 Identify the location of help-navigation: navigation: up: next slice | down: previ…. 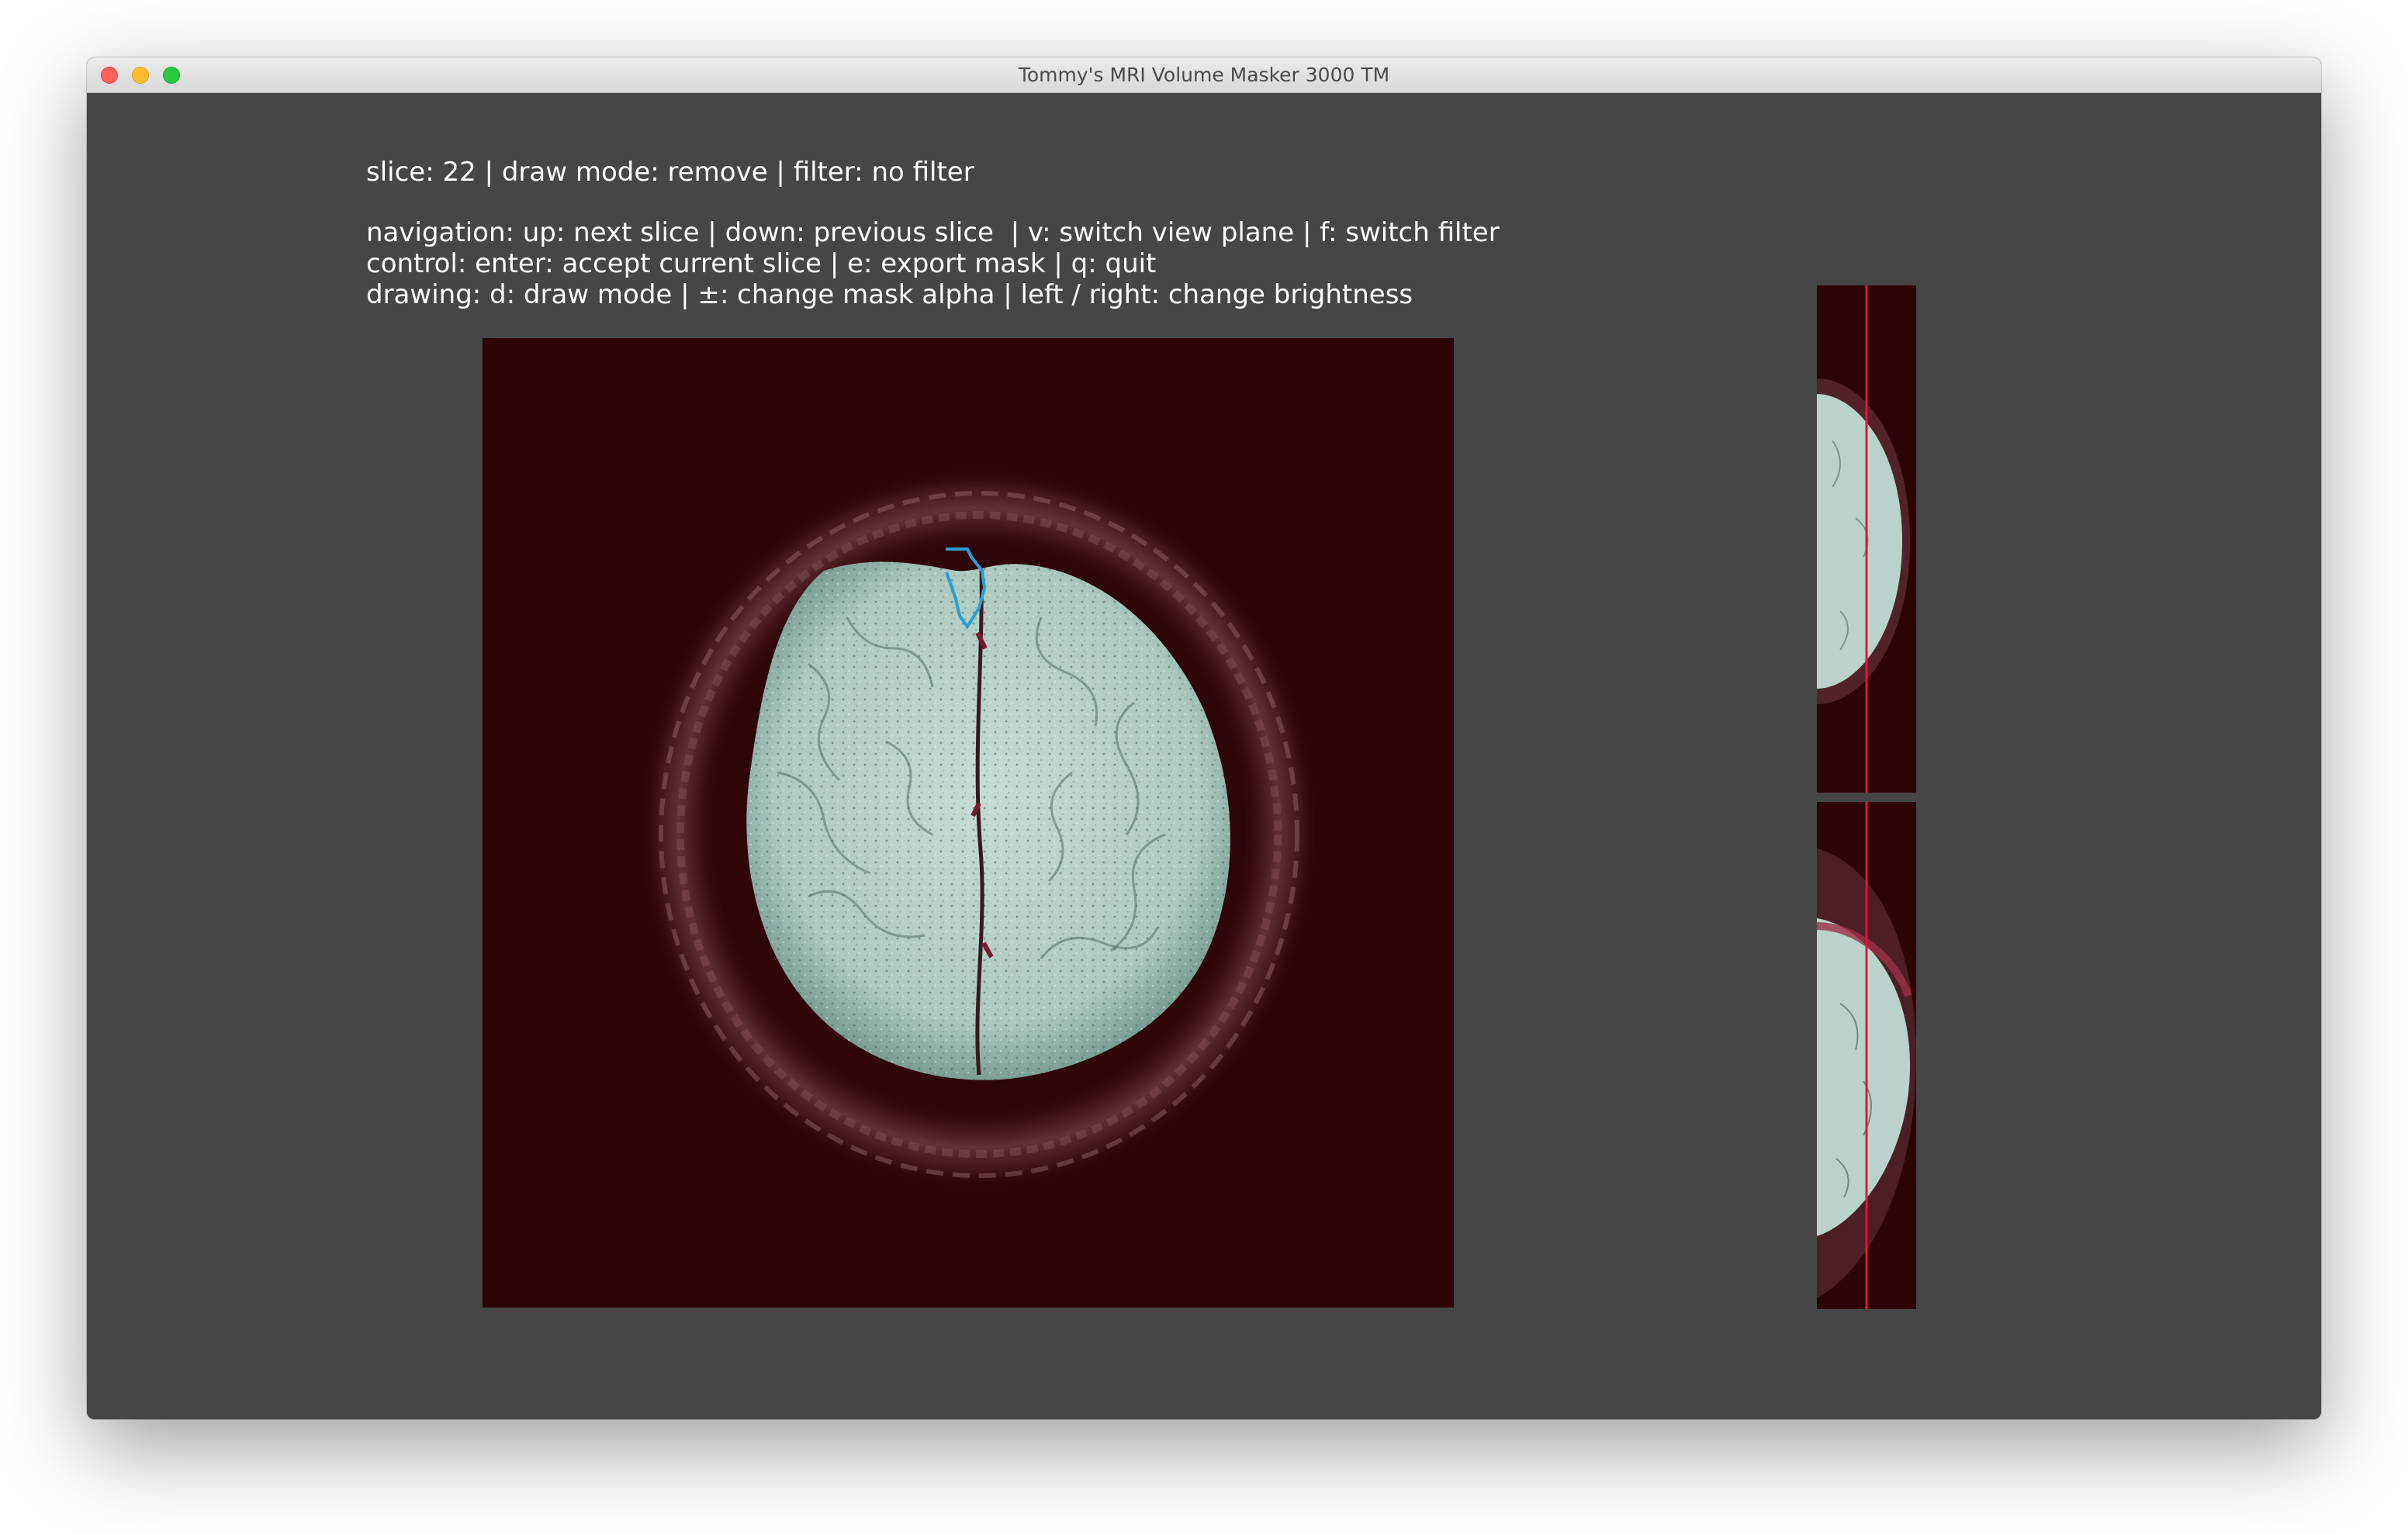
(933, 232).